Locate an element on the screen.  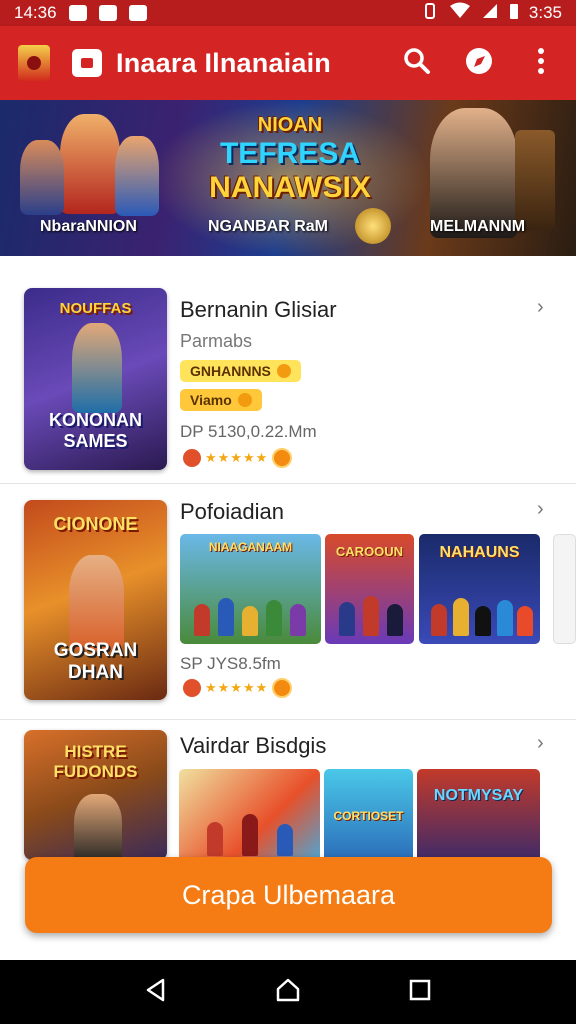
game-meta: DP 5130,0.22.Mm is located at coordinates (248, 431).